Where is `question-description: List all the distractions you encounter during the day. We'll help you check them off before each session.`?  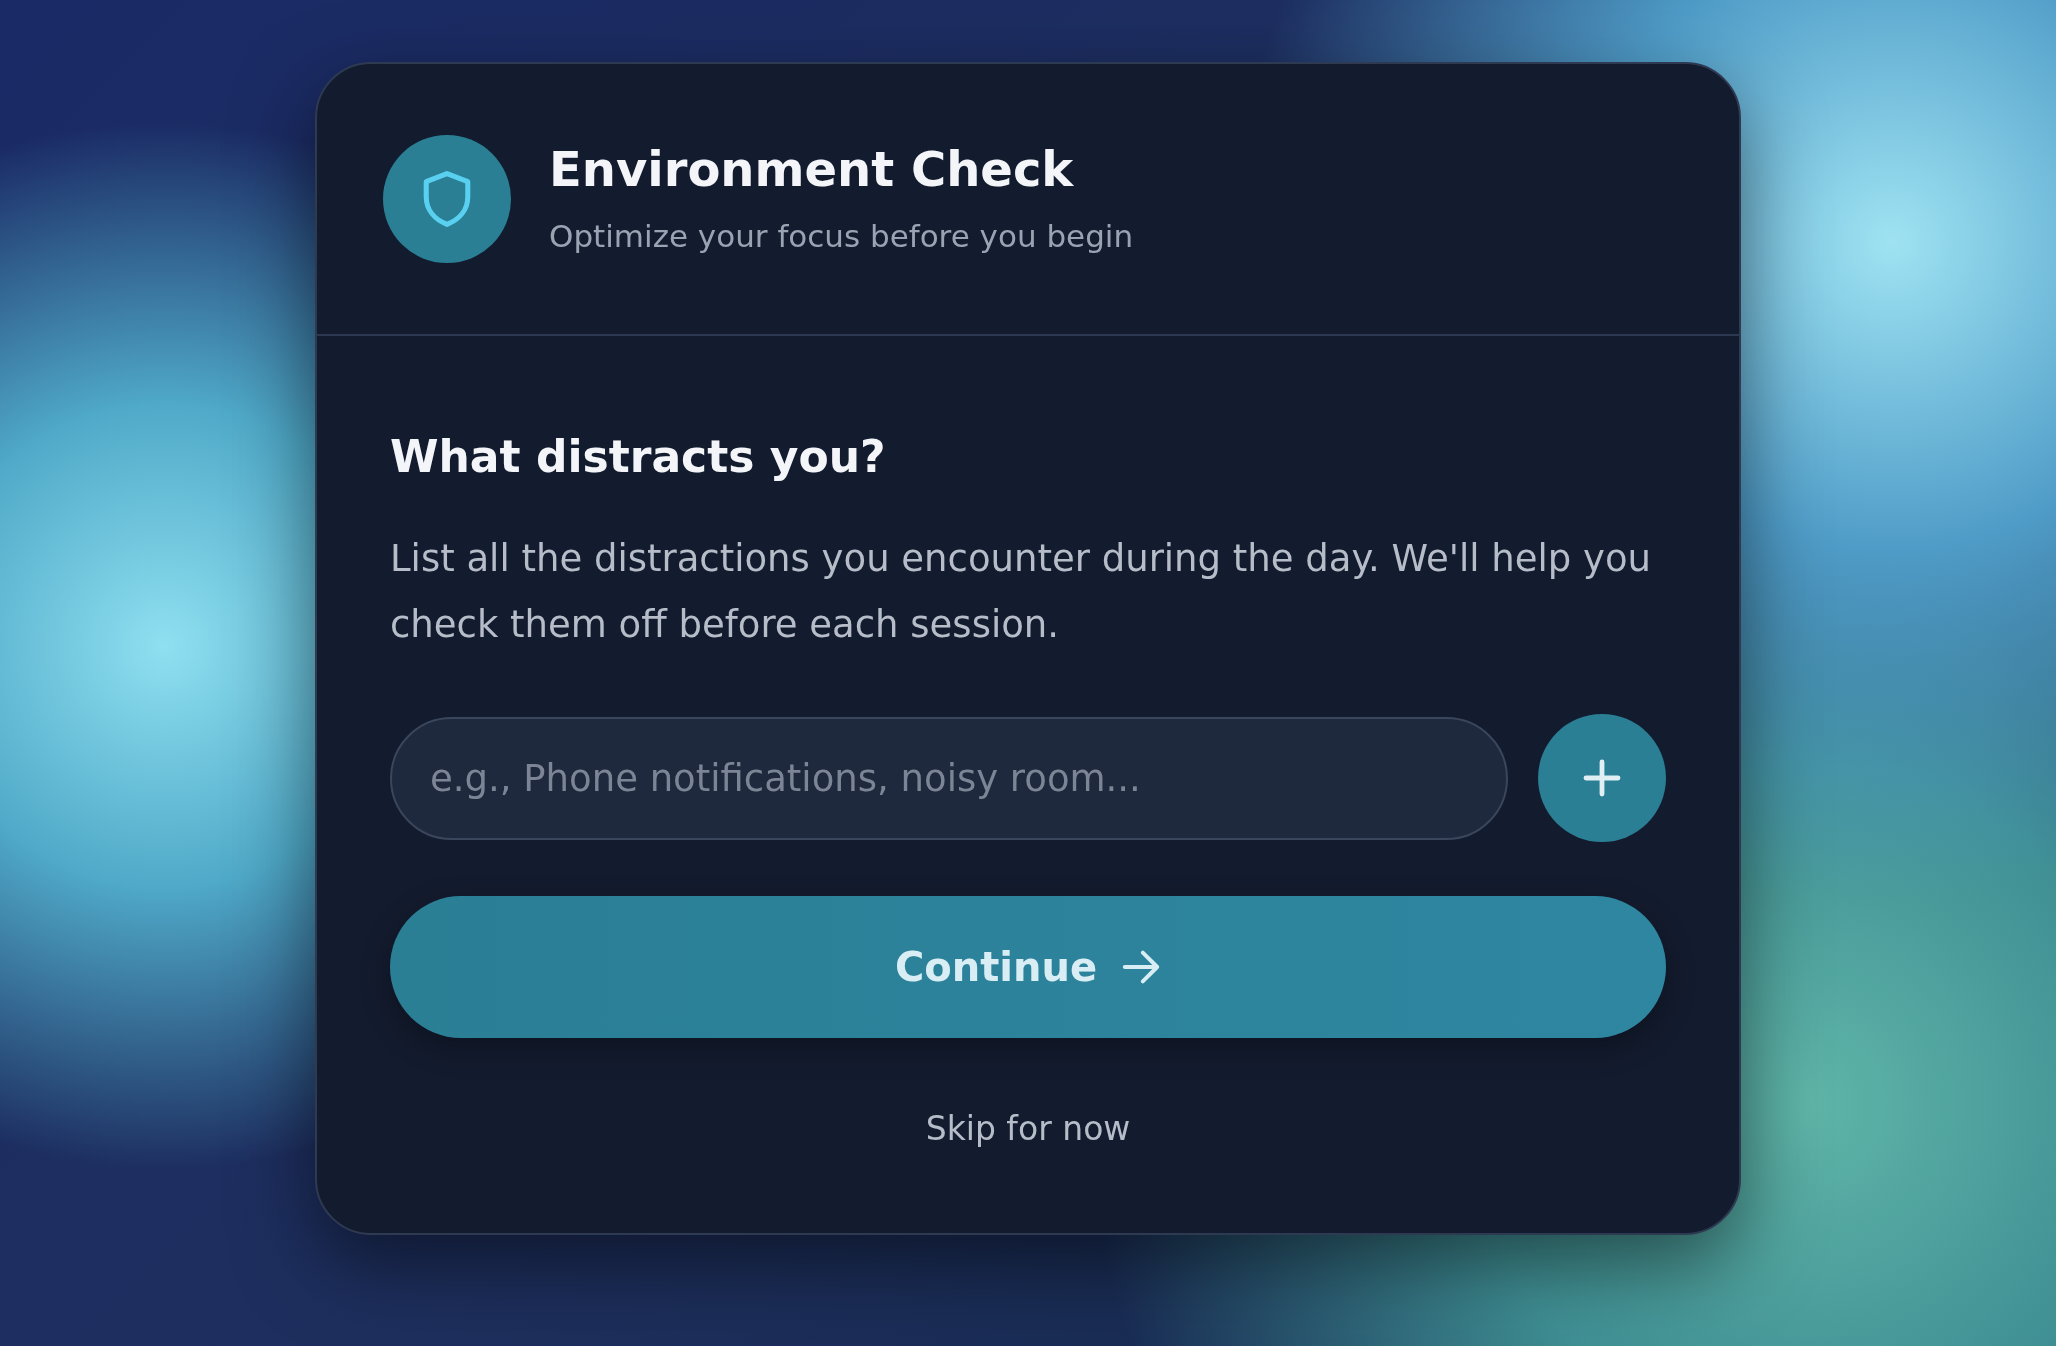 question-description: List all the distractions you encounter during the day. We'll help you check them off before each session. is located at coordinates (1021, 592).